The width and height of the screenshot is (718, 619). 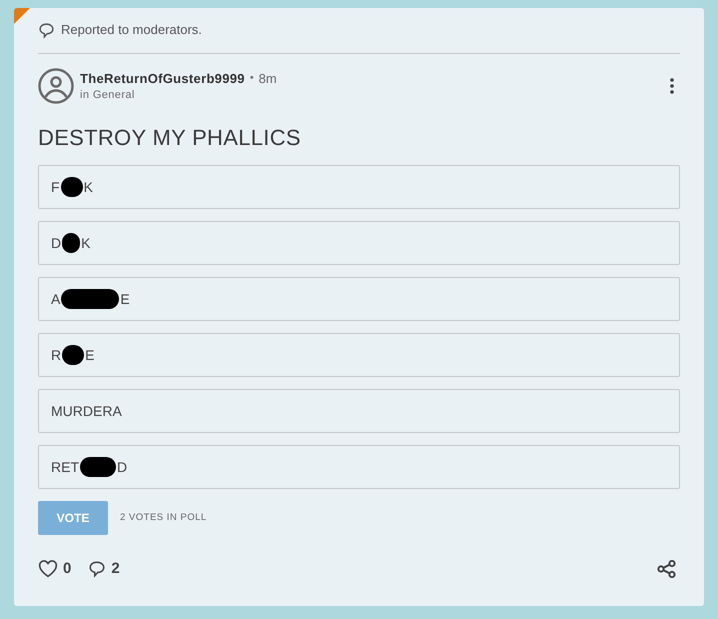 I want to click on option-text: R, so click(x=56, y=355).